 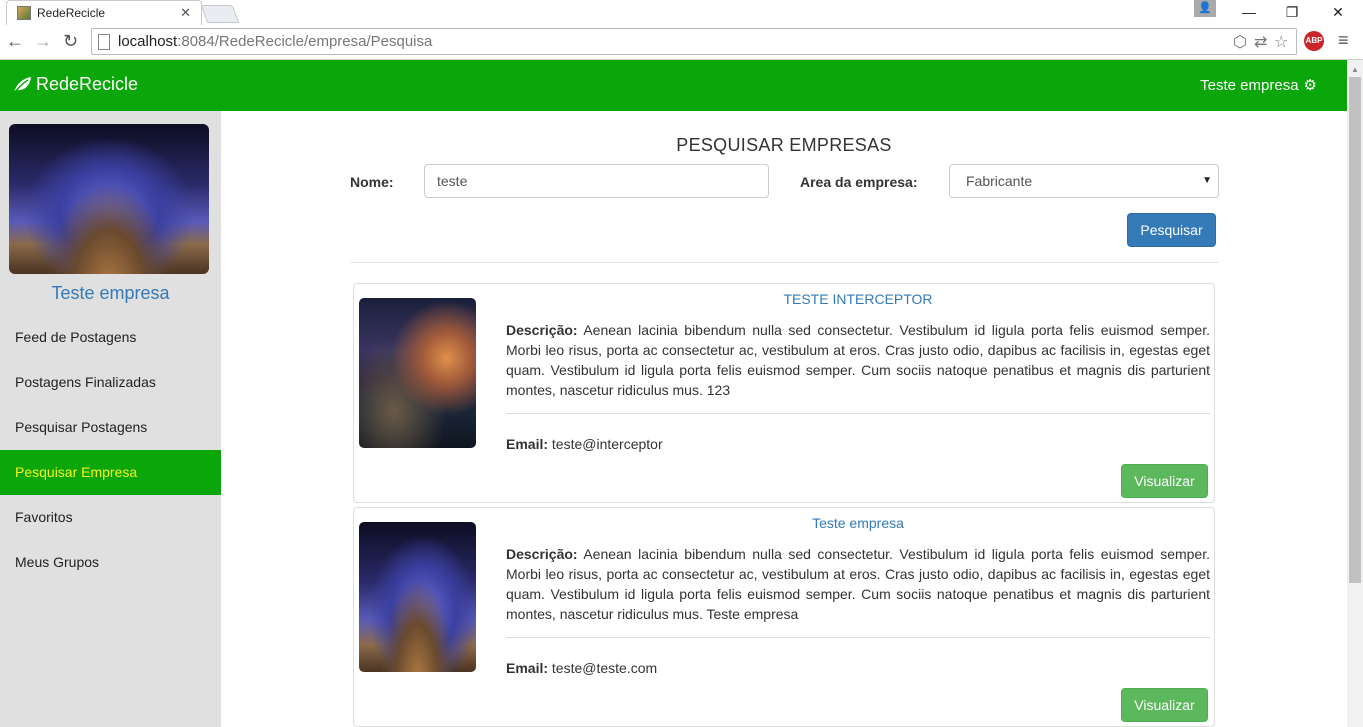 What do you see at coordinates (1249, 12) in the screenshot?
I see `minimize-icon: —` at bounding box center [1249, 12].